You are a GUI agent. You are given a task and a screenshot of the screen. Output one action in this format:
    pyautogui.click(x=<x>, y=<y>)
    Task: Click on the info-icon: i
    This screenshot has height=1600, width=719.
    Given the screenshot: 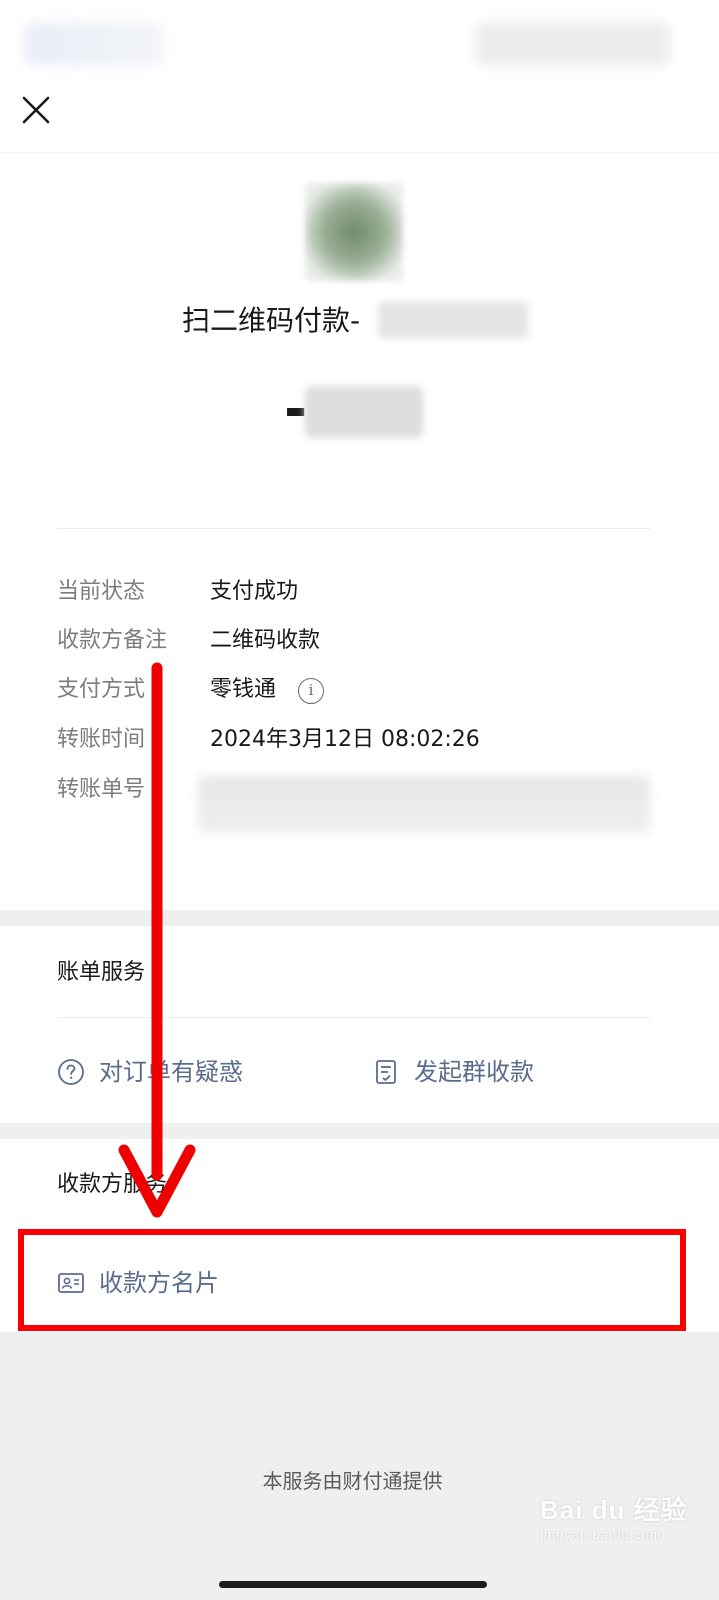 What is the action you would take?
    pyautogui.click(x=311, y=691)
    